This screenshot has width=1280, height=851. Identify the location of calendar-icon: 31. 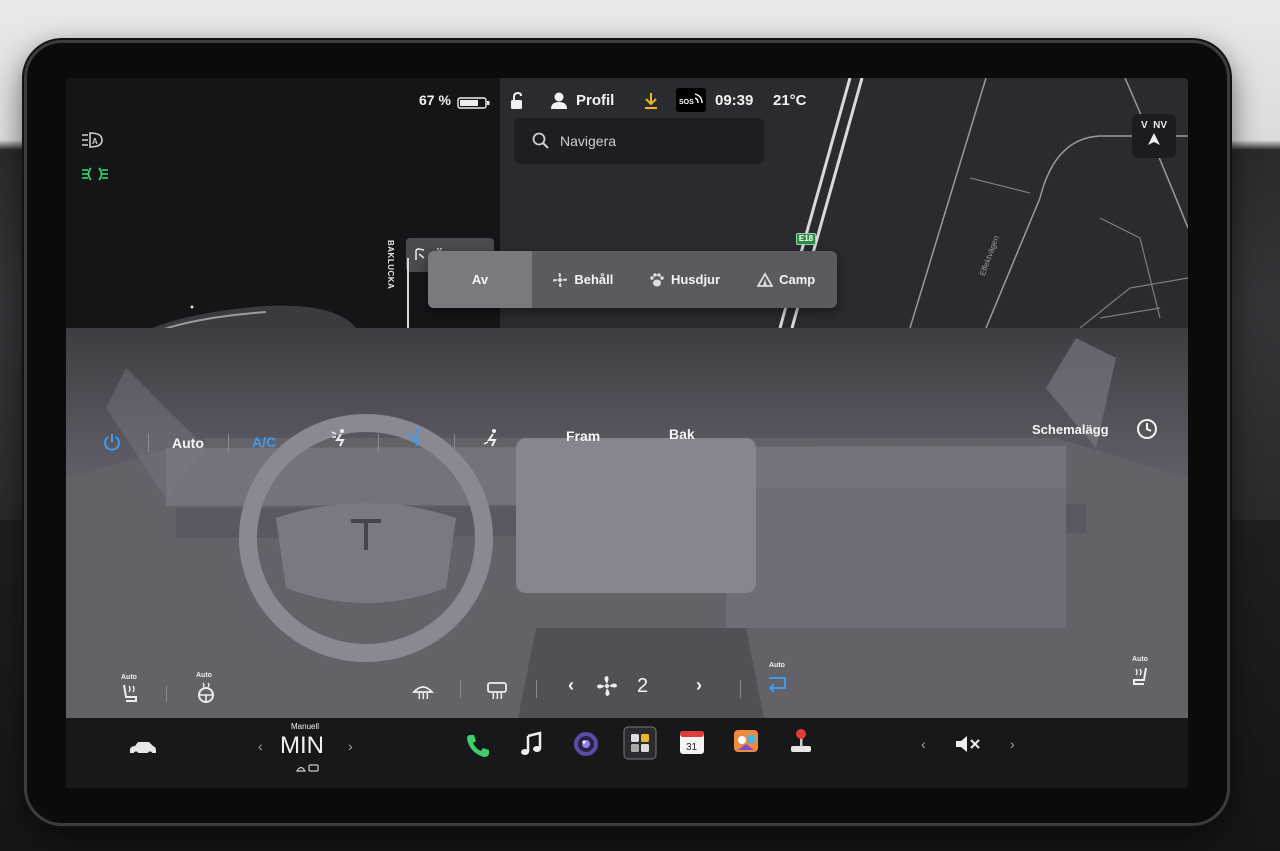
(692, 742).